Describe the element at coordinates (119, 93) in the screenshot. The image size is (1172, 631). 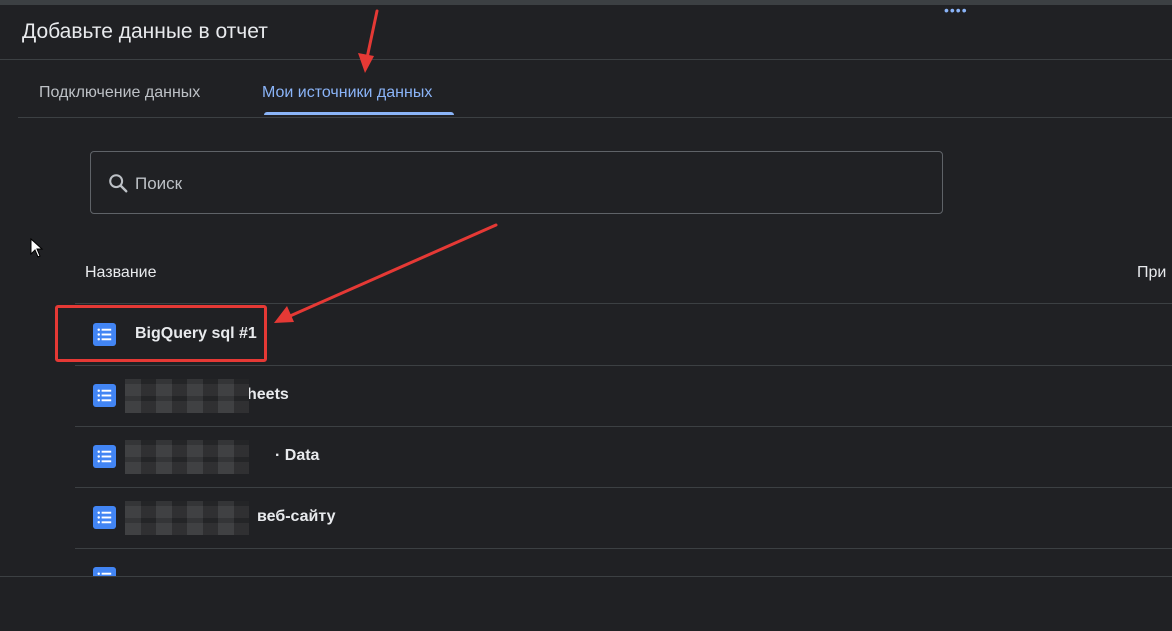
I see `tab-connect-data: Подключение данных` at that location.